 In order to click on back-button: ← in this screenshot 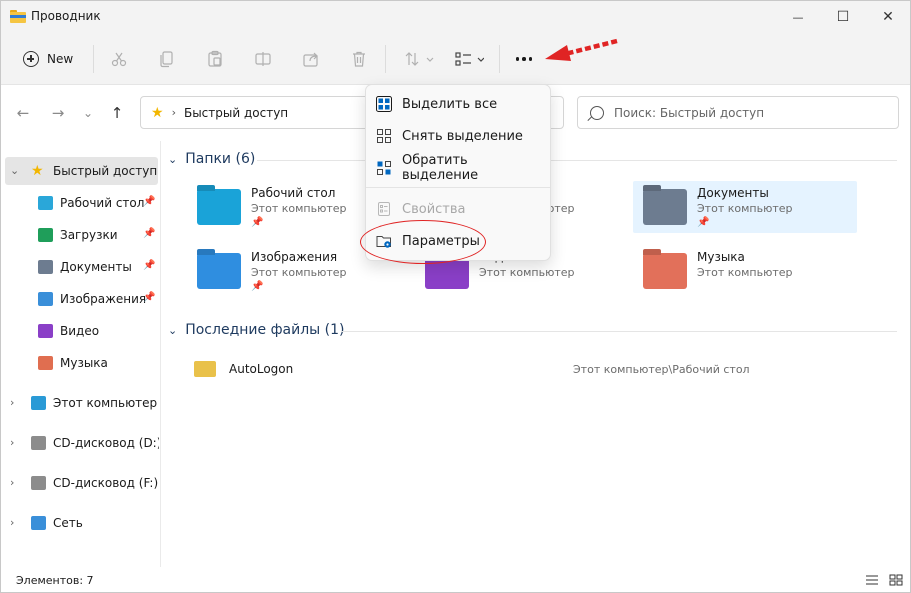, I will do `click(23, 113)`.